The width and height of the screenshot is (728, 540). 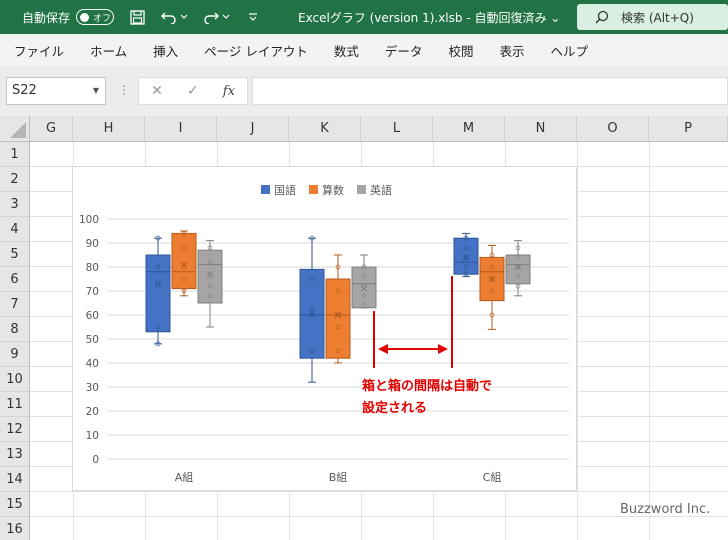 I want to click on annotation-arrowhead-right, so click(x=443, y=349).